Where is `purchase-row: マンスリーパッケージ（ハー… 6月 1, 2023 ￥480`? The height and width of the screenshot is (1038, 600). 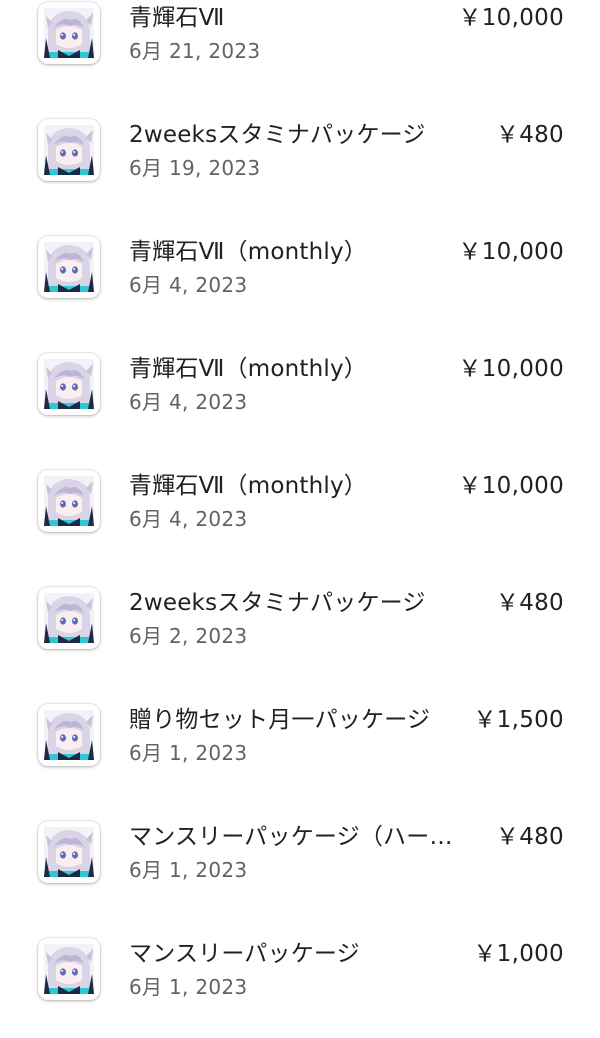
purchase-row: マンスリーパッケージ（ハー… 6月 1, 2023 ￥480 is located at coordinates (300, 863).